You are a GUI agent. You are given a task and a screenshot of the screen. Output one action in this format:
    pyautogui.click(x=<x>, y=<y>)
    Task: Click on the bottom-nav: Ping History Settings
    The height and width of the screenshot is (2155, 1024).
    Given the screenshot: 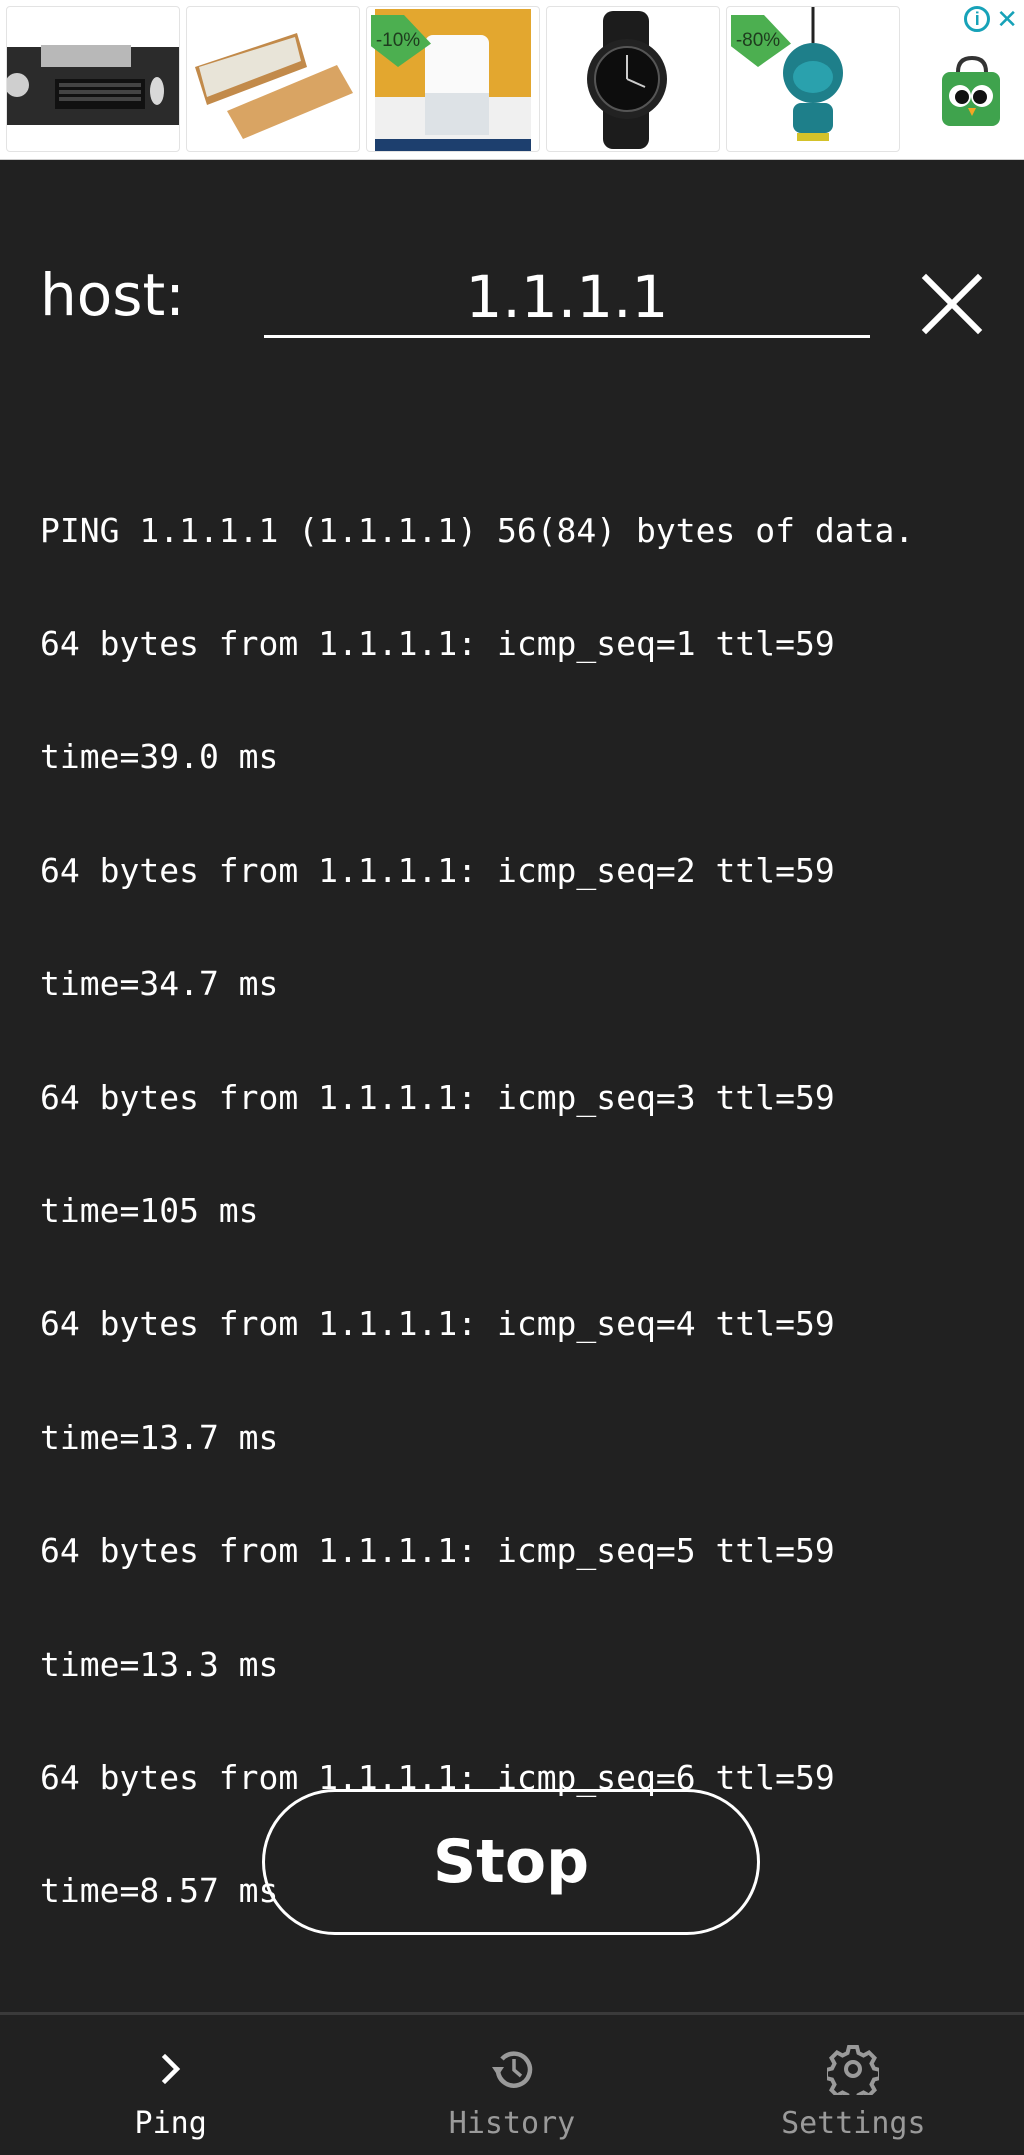 What is the action you would take?
    pyautogui.click(x=512, y=2083)
    